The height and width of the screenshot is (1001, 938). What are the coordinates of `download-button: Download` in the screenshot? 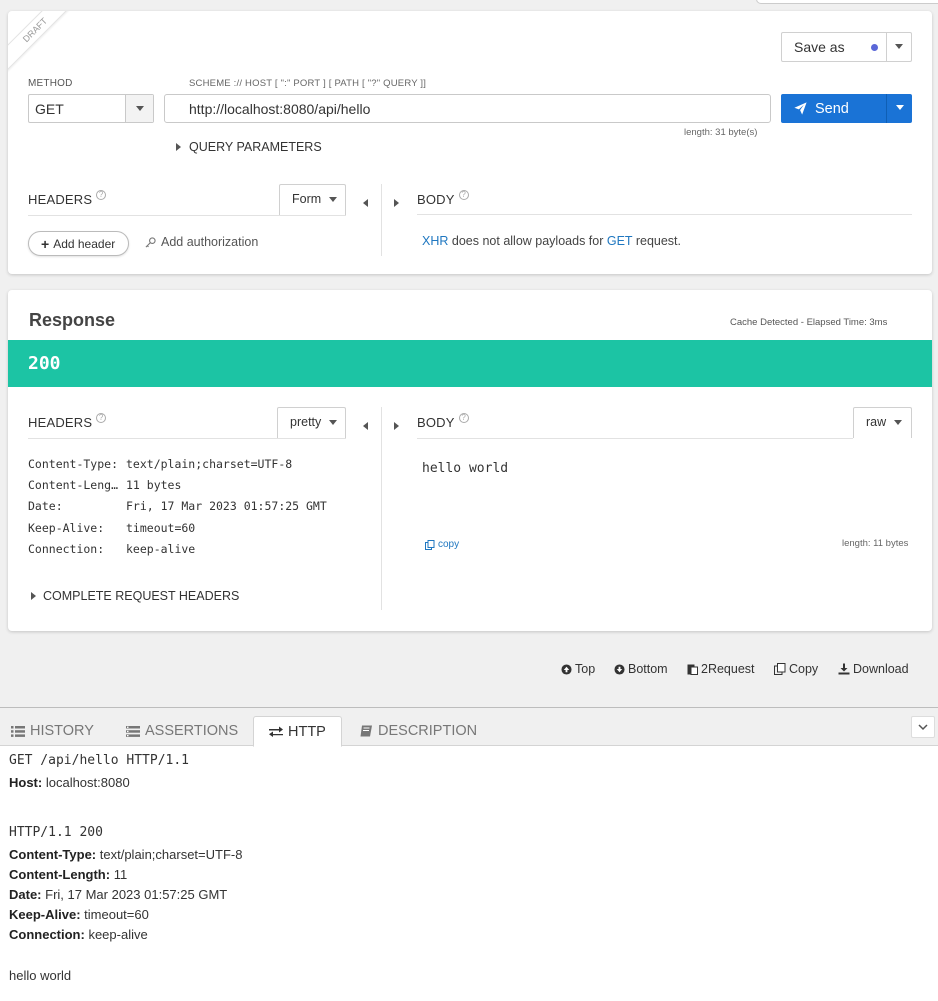 It's located at (873, 669).